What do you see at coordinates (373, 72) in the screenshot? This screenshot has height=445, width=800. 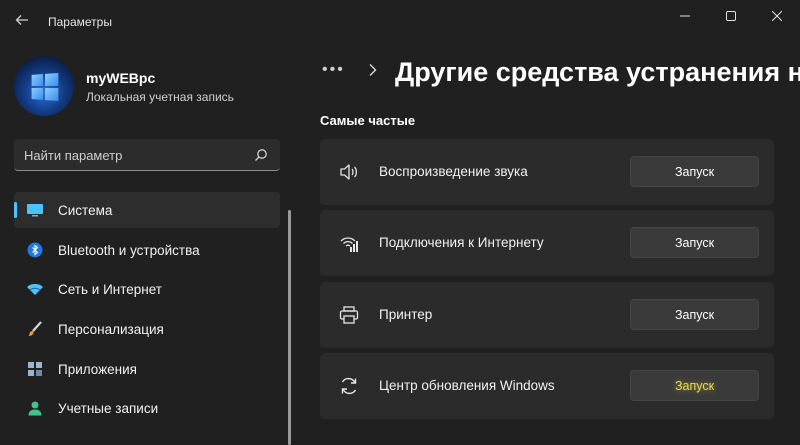 I see `chevron-right-icon` at bounding box center [373, 72].